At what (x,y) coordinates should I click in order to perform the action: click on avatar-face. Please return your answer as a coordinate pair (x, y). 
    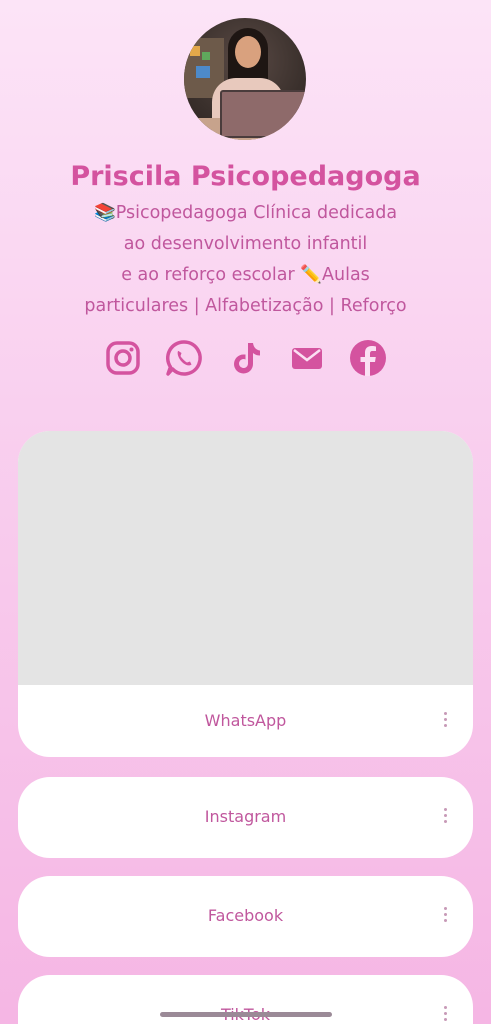
    Looking at the image, I should click on (248, 52).